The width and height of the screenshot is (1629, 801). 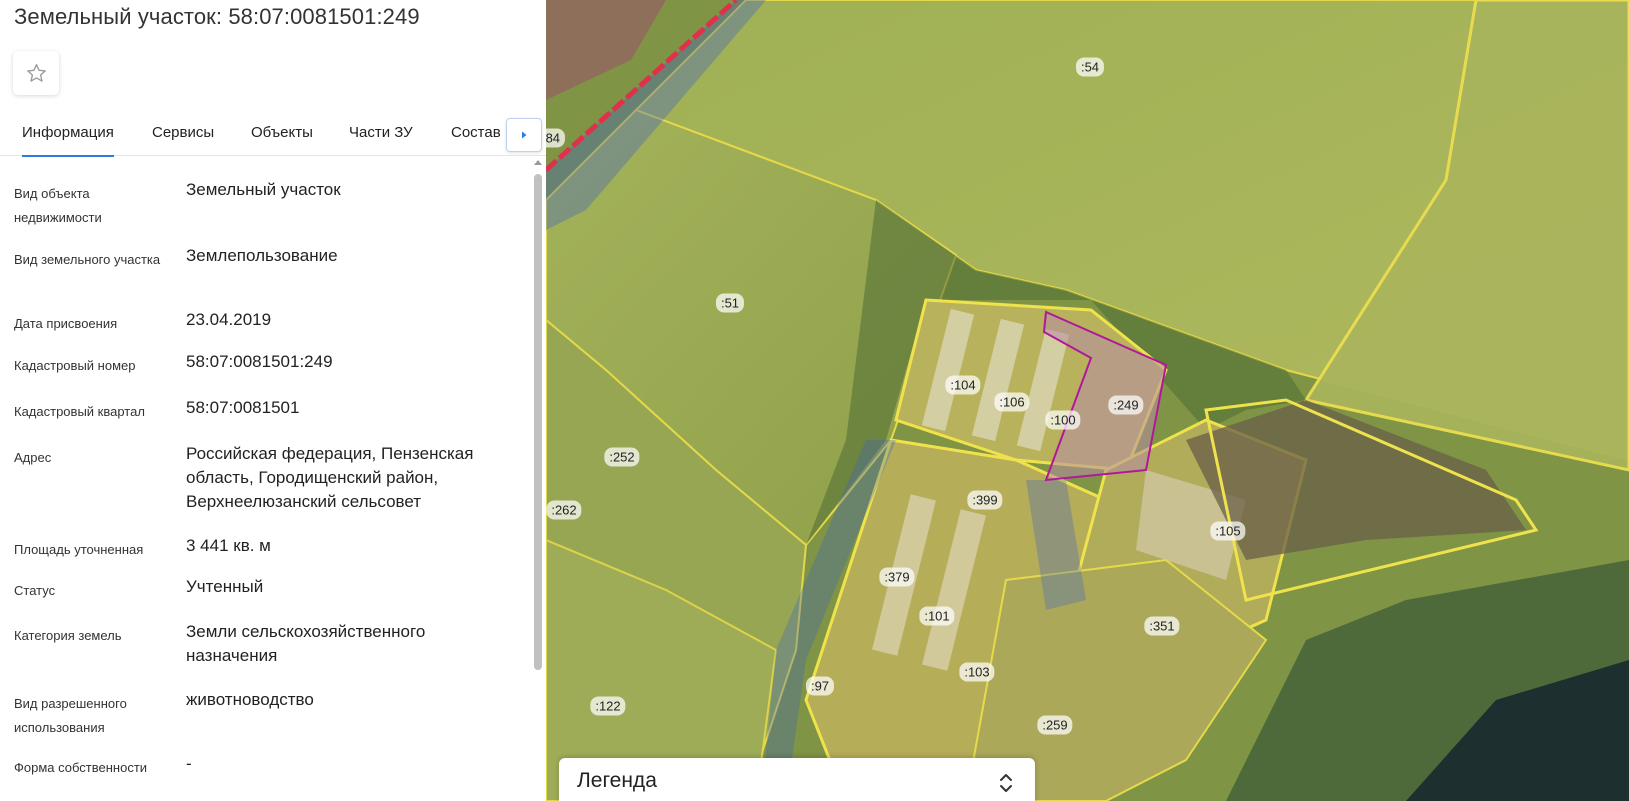 What do you see at coordinates (476, 136) in the screenshot?
I see `tab-composition: Состав` at bounding box center [476, 136].